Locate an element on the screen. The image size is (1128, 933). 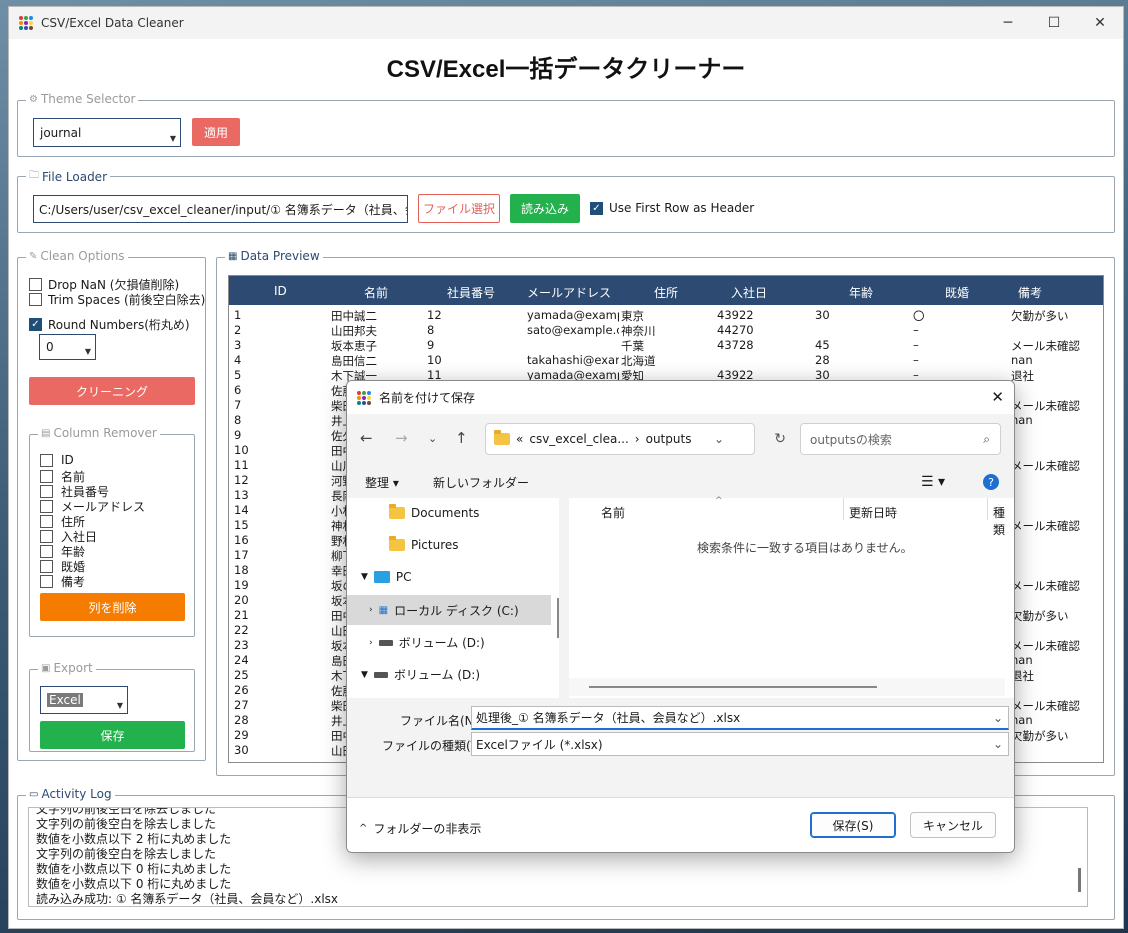
trim-spaces-checkbox: Trim Spaces (前後空白除去) is located at coordinates (117, 299).